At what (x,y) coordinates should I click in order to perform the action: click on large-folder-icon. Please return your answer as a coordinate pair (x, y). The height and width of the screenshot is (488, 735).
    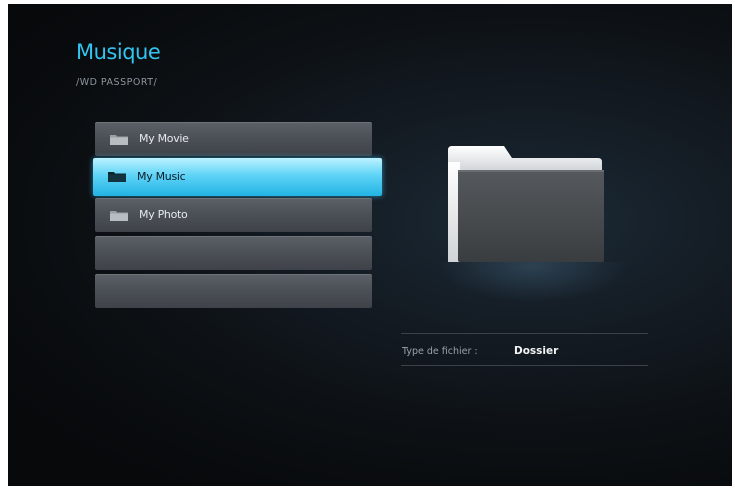
    Looking at the image, I should click on (526, 204).